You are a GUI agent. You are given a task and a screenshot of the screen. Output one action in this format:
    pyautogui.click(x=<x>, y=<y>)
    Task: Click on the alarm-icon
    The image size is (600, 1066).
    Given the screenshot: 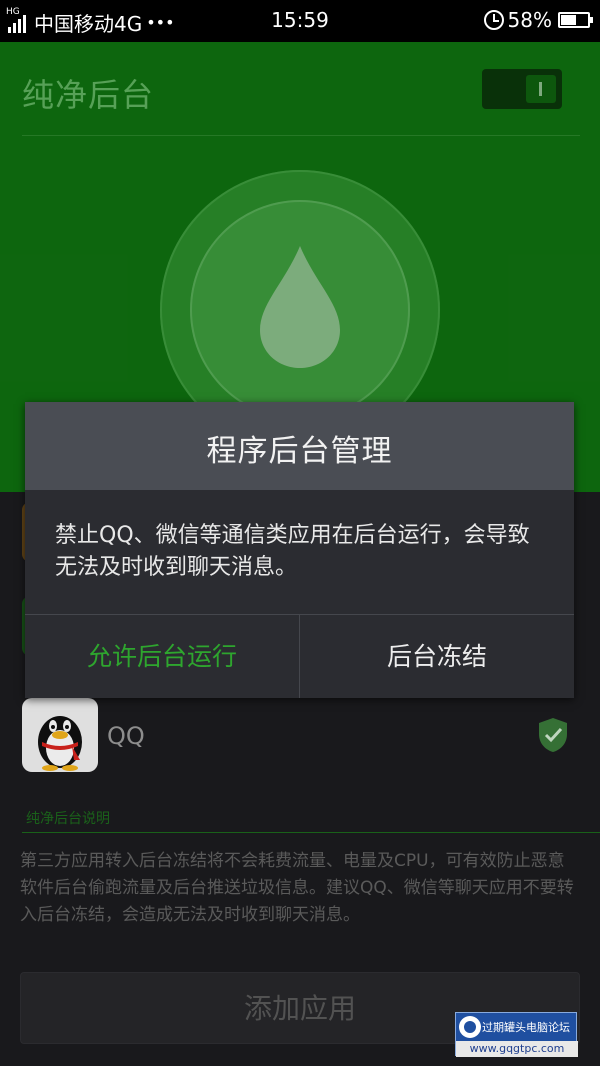 What is the action you would take?
    pyautogui.click(x=493, y=20)
    